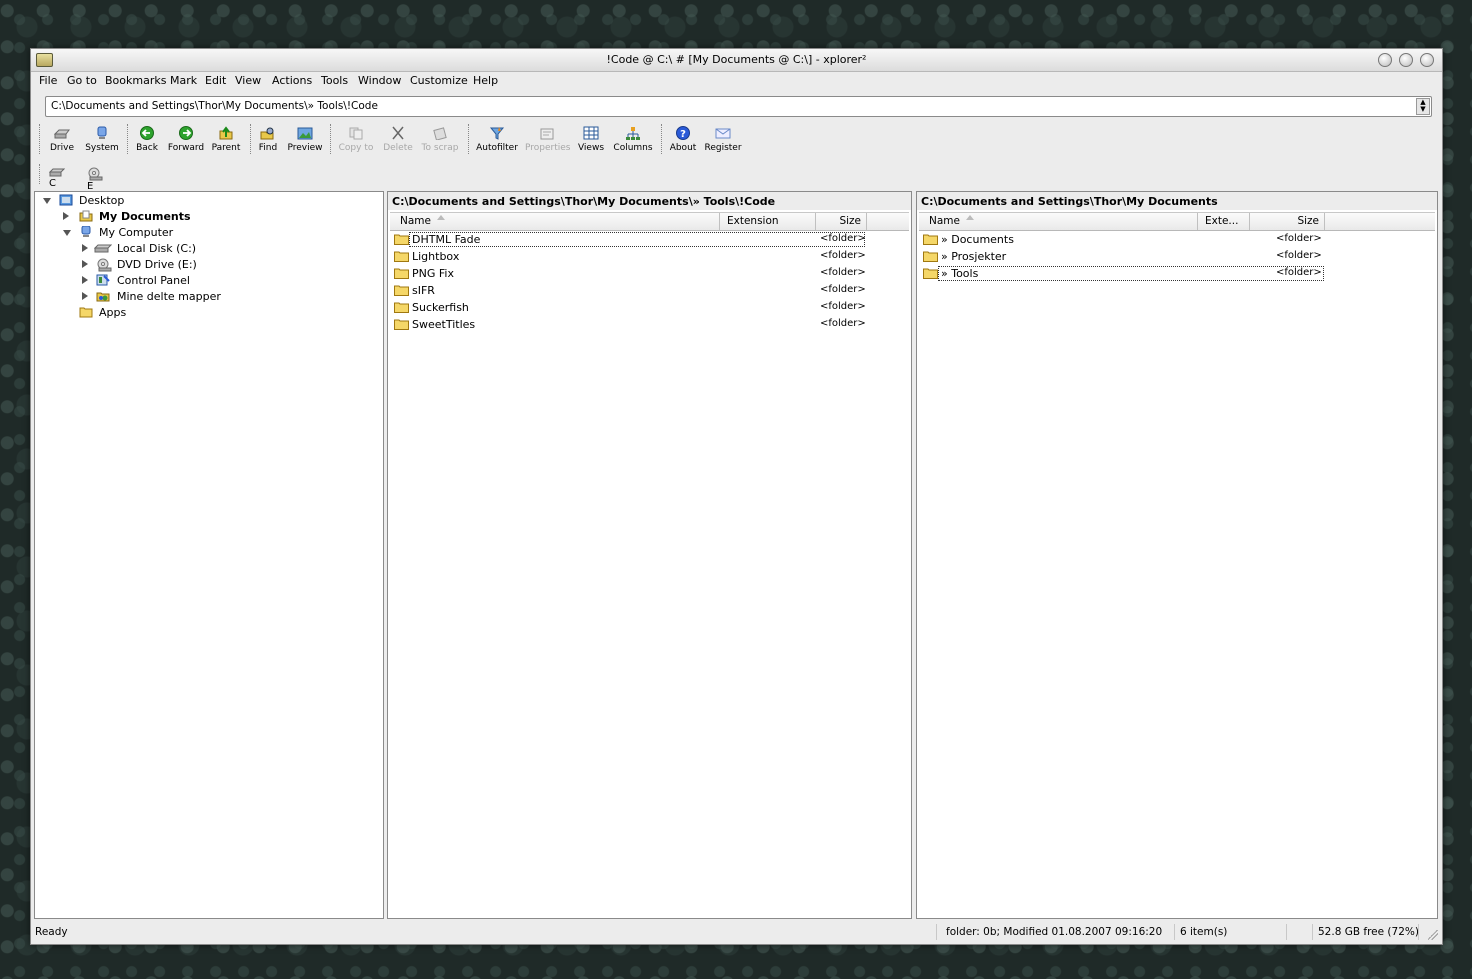 This screenshot has width=1472, height=979. Describe the element at coordinates (398, 133) in the screenshot. I see `delete-icon` at that location.